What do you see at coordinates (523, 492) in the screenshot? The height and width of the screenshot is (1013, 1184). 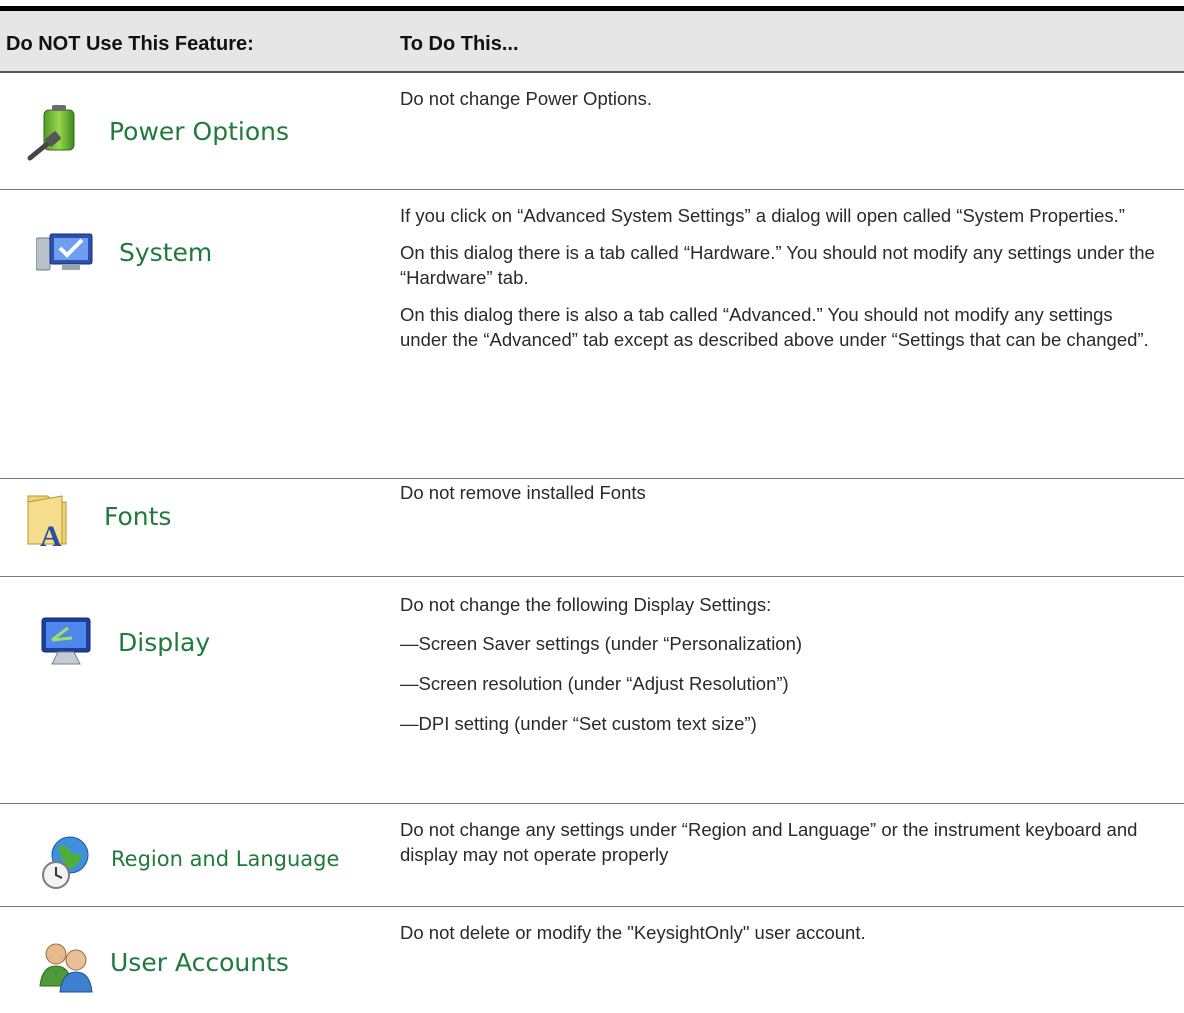 I see `row-description: Do not remove installed Fonts` at bounding box center [523, 492].